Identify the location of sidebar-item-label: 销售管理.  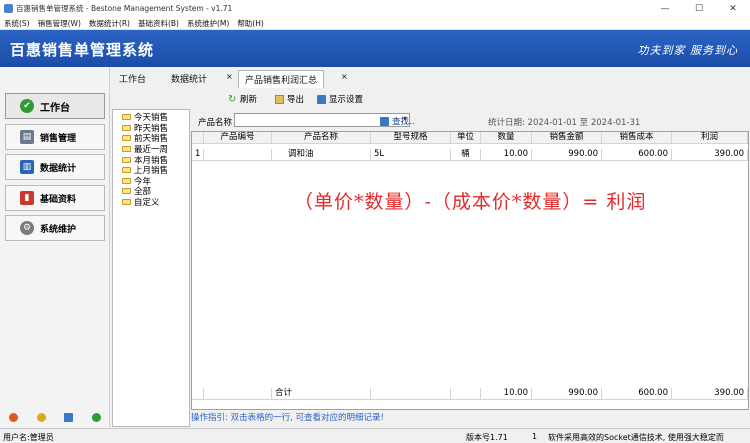
(58, 138).